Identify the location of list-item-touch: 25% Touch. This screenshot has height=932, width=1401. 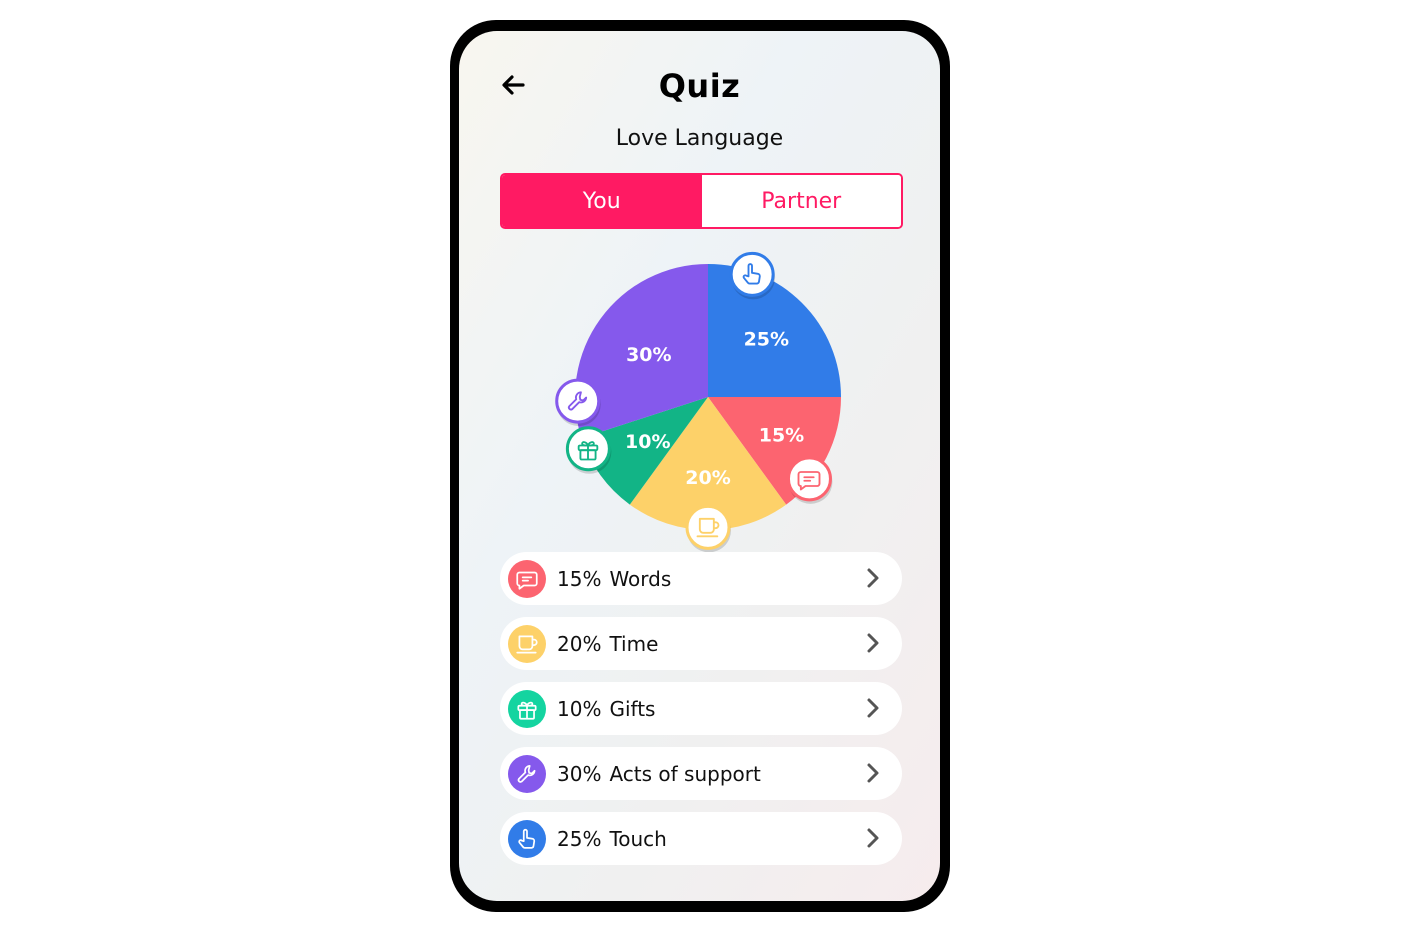
(701, 838).